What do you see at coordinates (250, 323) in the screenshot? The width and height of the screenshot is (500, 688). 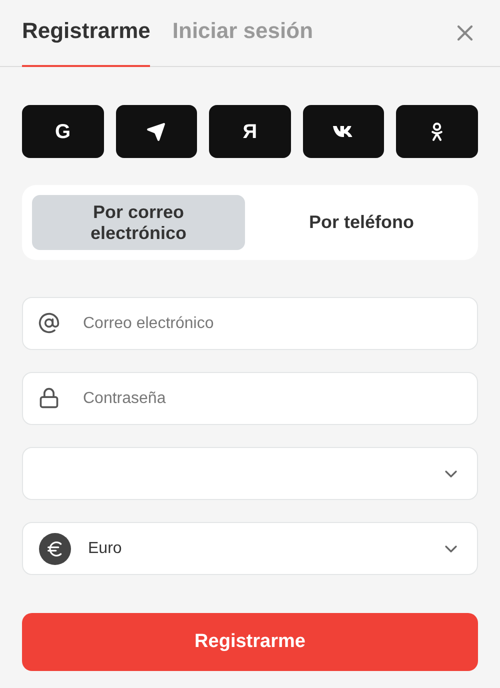 I see `input-field: Correo electrónico` at bounding box center [250, 323].